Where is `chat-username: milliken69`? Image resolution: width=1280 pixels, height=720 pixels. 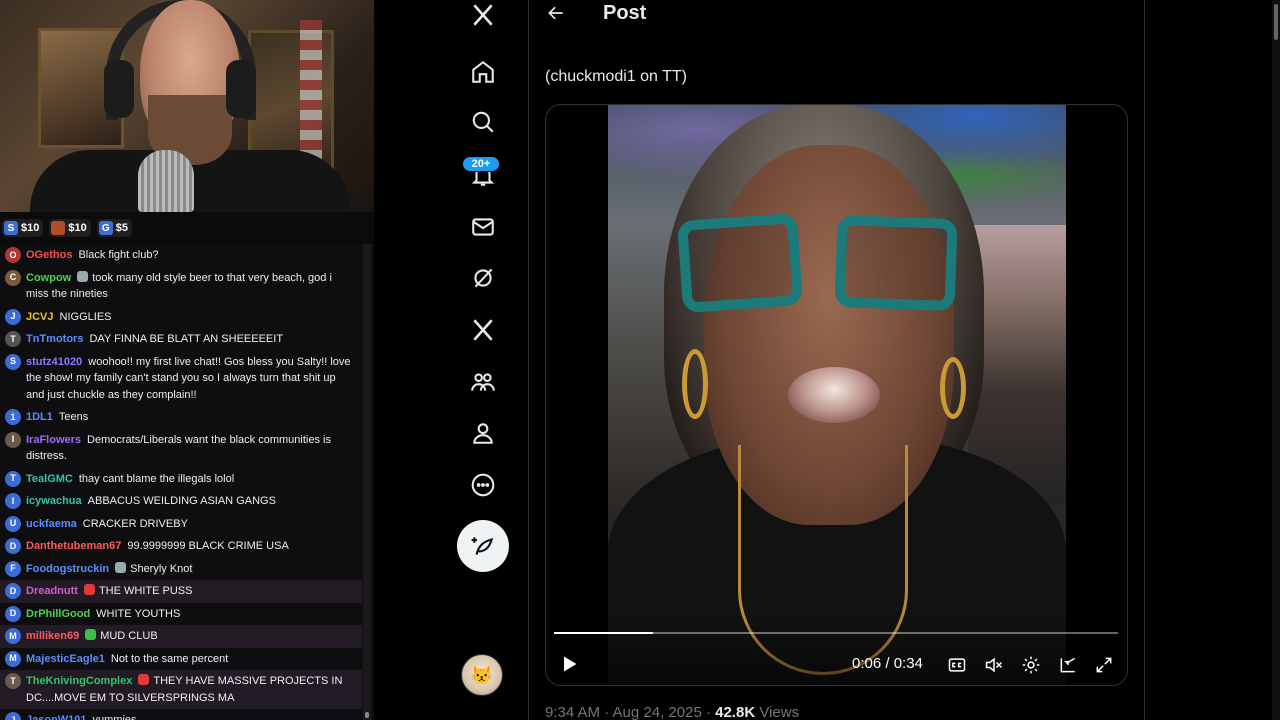 chat-username: milliken69 is located at coordinates (52, 636).